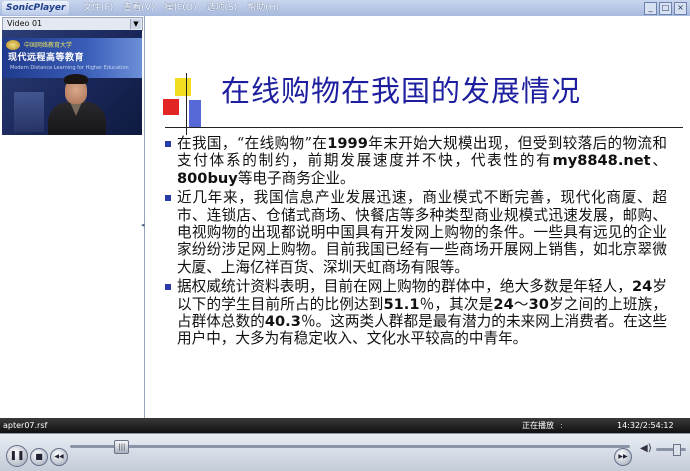  Describe the element at coordinates (296, 178) in the screenshot. I see `bullet-text: 等电子商务企业。` at that location.